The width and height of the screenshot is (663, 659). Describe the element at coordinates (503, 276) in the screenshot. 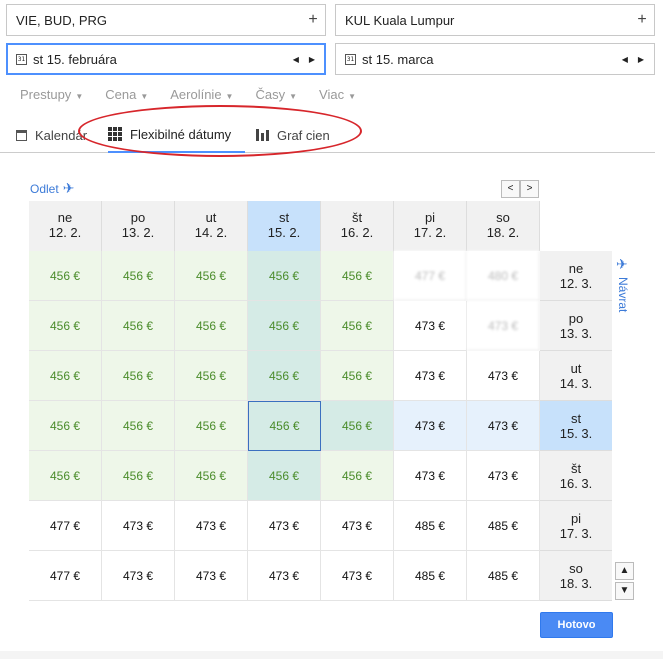

I see `price-cell: 480 €` at that location.